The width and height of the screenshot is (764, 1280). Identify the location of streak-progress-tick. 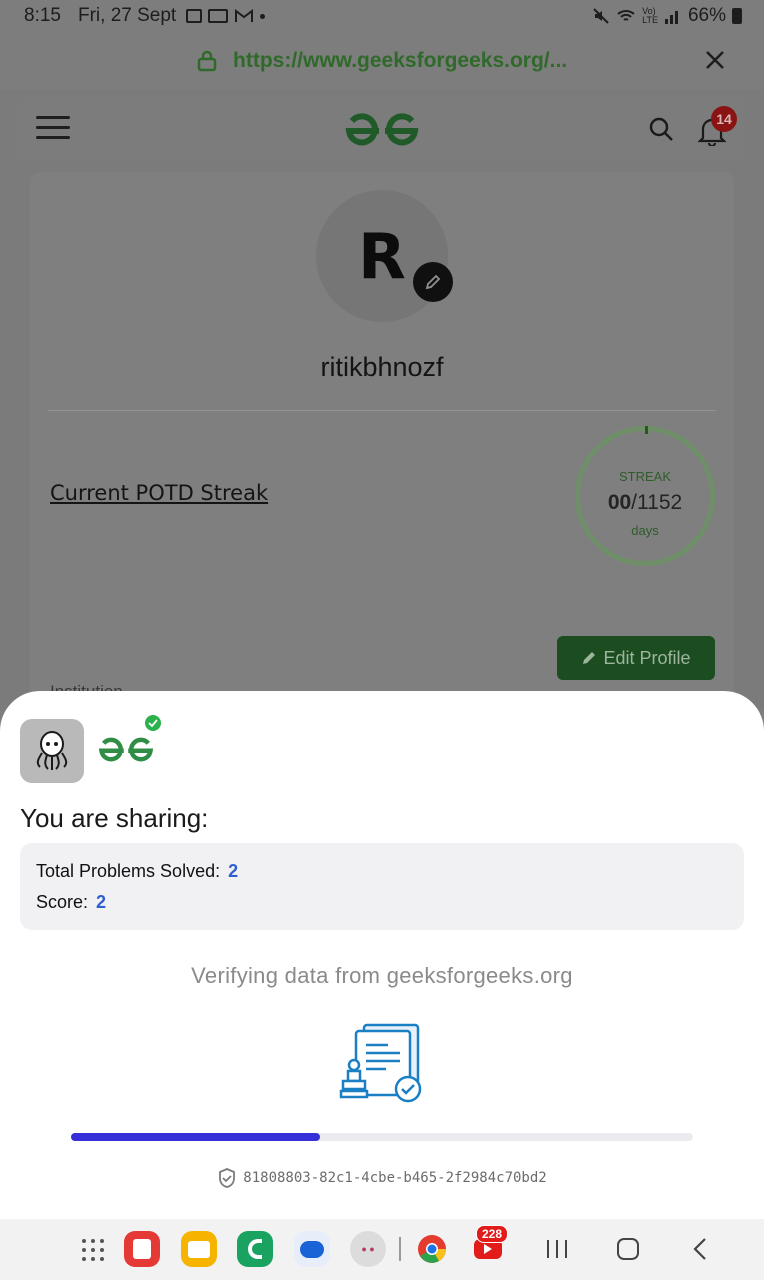
(646, 430).